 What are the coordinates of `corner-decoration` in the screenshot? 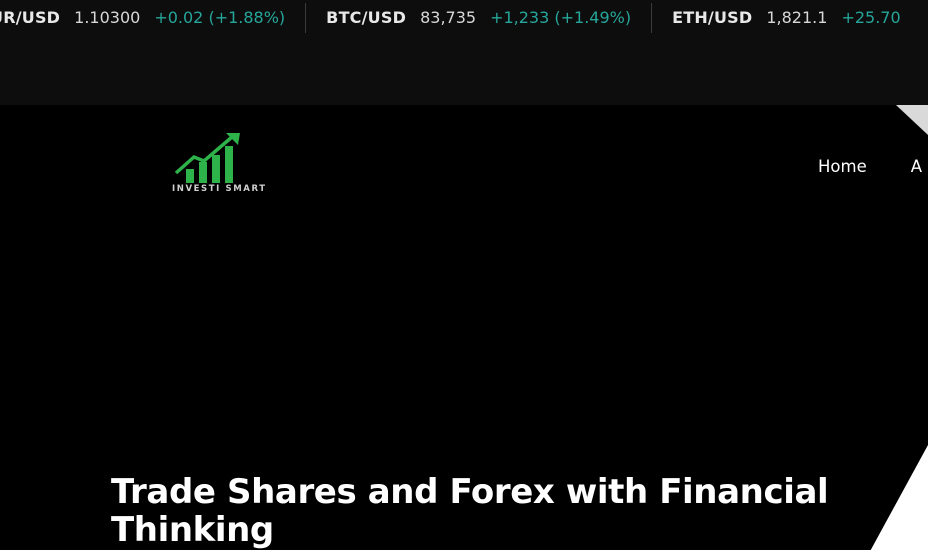 It's located at (912, 120).